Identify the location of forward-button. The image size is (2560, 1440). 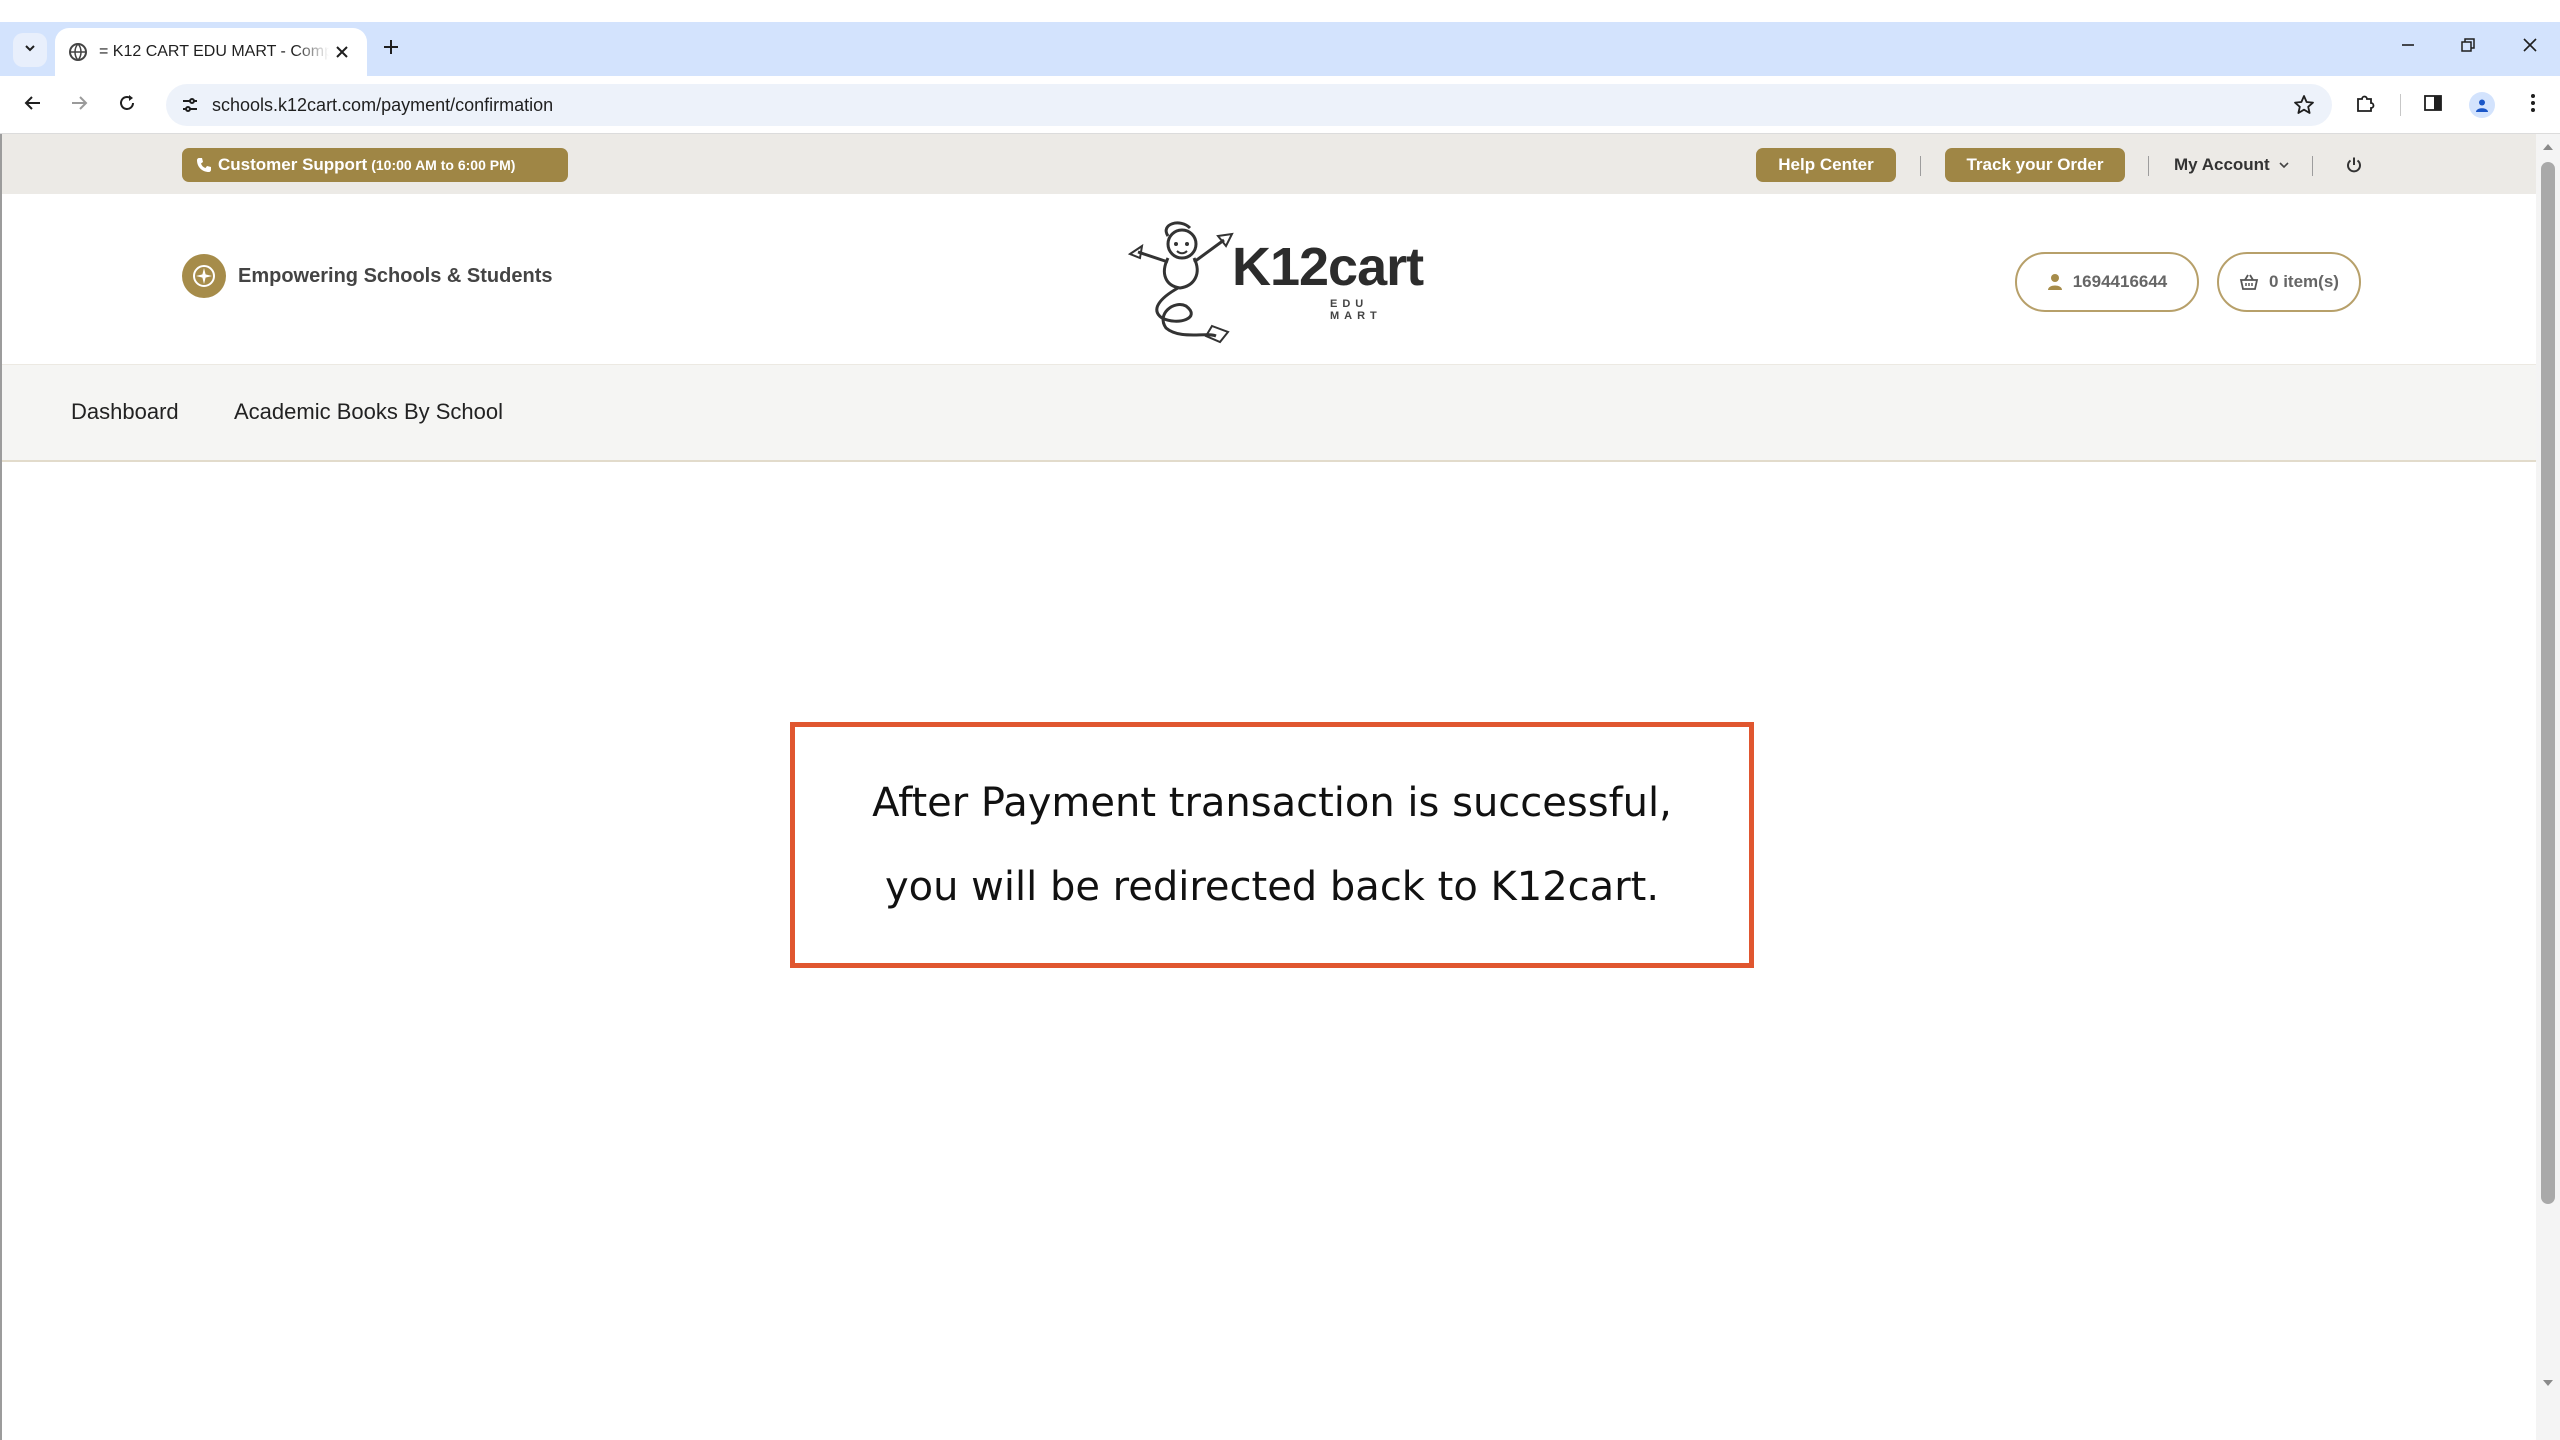
(79, 105).